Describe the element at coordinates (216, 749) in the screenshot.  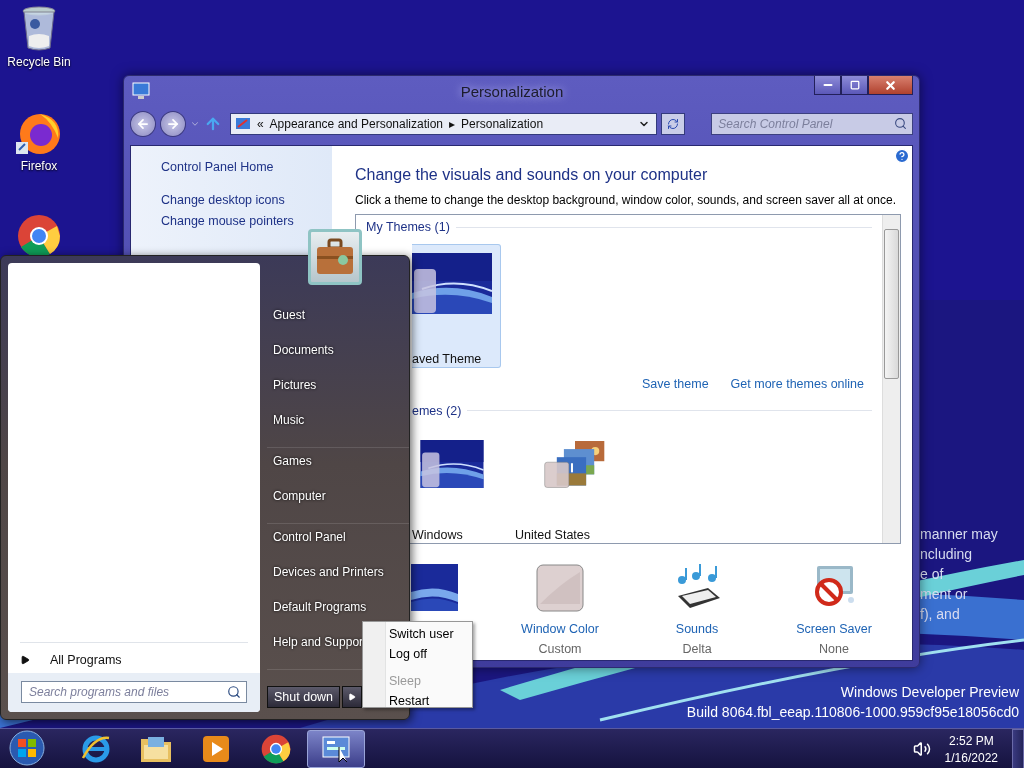
I see `media-player-icon` at that location.